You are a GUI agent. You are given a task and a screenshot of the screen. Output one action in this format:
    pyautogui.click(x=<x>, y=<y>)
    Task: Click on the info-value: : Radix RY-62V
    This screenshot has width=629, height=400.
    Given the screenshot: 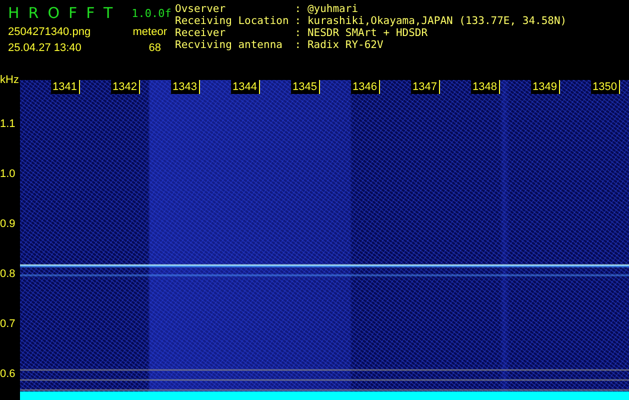 What is the action you would take?
    pyautogui.click(x=339, y=45)
    